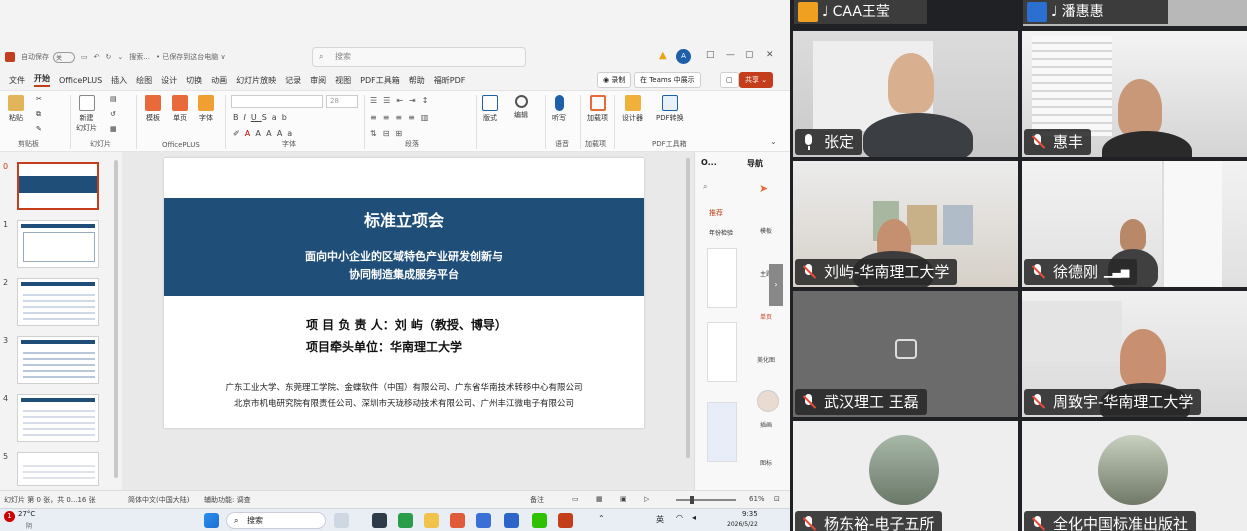 The width and height of the screenshot is (1247, 531). Describe the element at coordinates (614, 80) in the screenshot. I see `record-button: ◉ 录制` at that location.